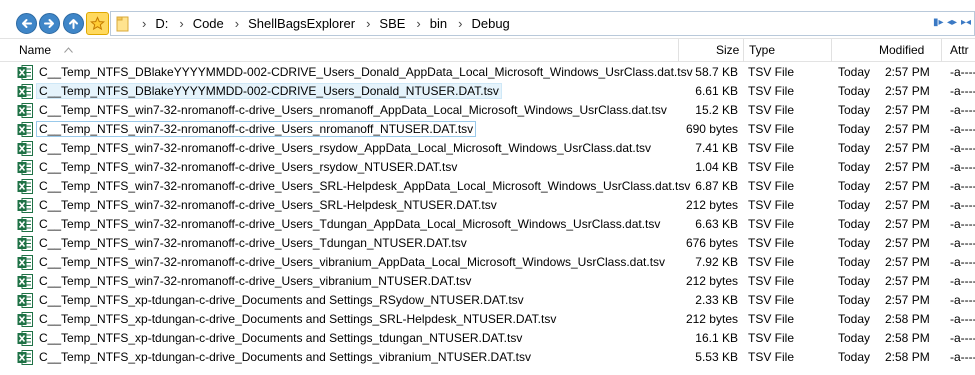 Image resolution: width=975 pixels, height=375 pixels. What do you see at coordinates (901, 50) in the screenshot?
I see `column-header-modified: Modified` at bounding box center [901, 50].